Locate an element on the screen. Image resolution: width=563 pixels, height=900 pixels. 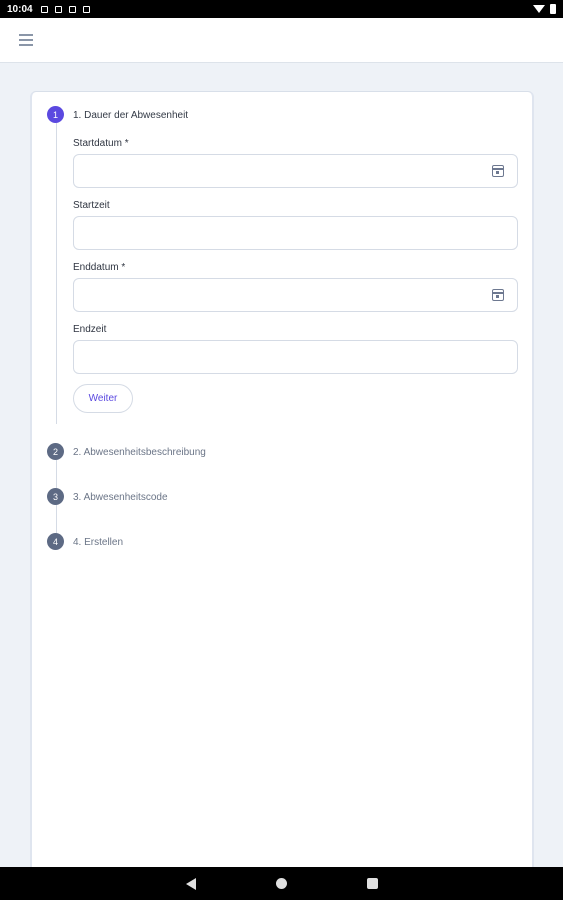
nav-home-icon is located at coordinates (281, 883).